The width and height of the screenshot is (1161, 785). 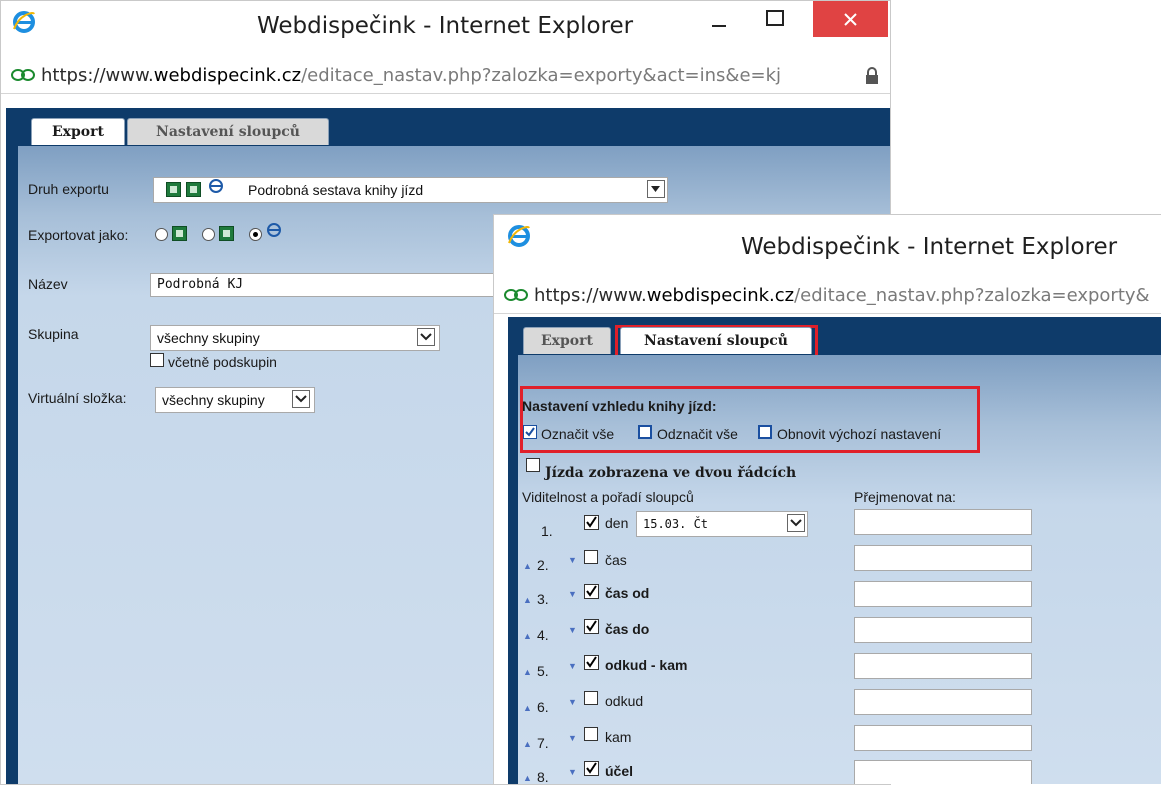 I want to click on xls-icon, so click(x=173, y=189).